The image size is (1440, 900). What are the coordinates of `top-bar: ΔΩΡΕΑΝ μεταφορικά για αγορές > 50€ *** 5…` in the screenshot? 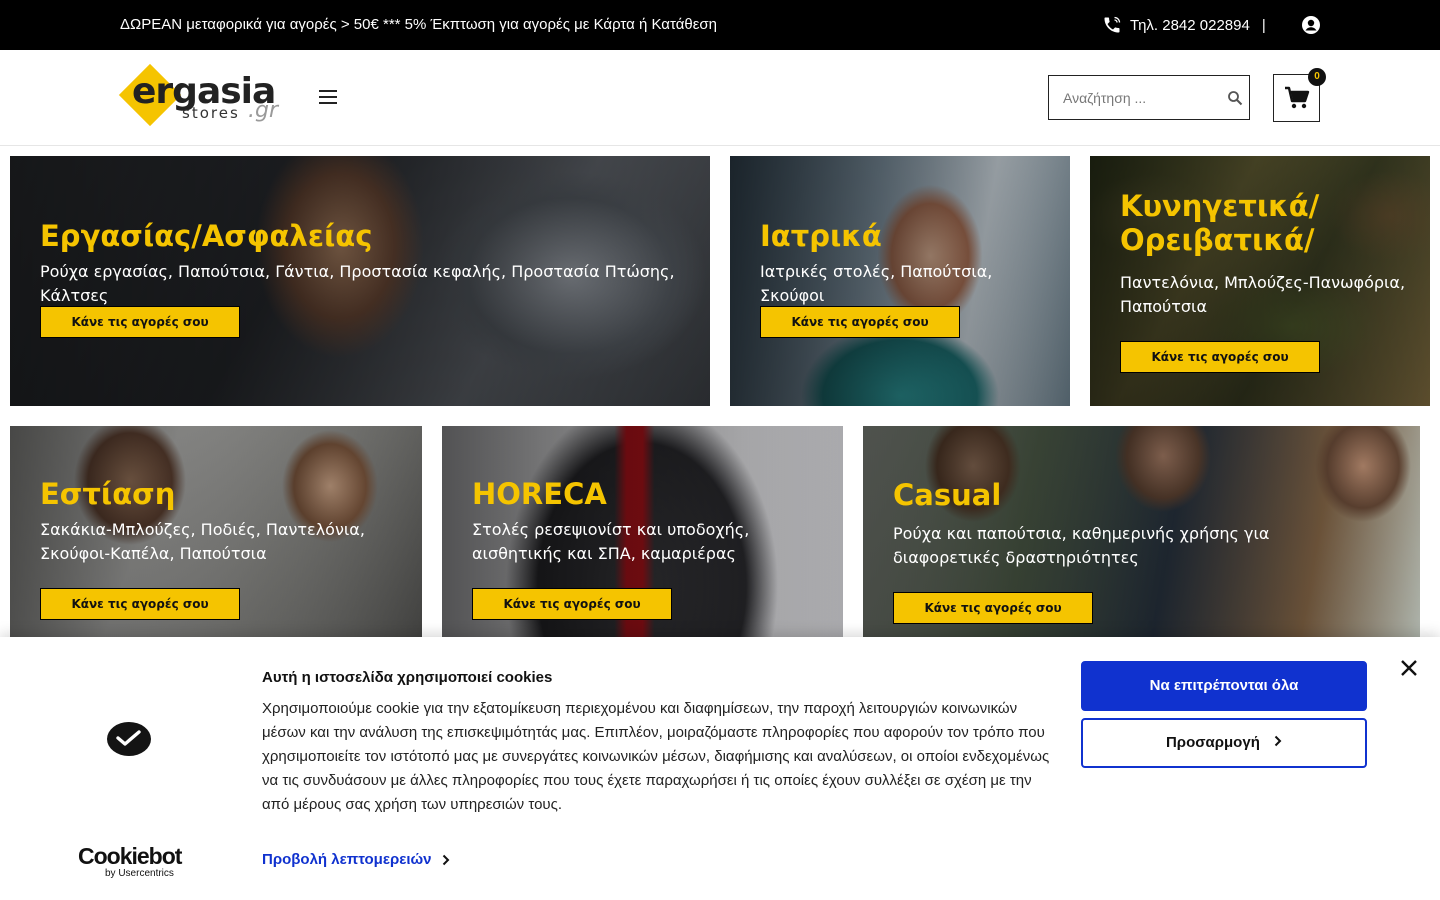 It's located at (720, 25).